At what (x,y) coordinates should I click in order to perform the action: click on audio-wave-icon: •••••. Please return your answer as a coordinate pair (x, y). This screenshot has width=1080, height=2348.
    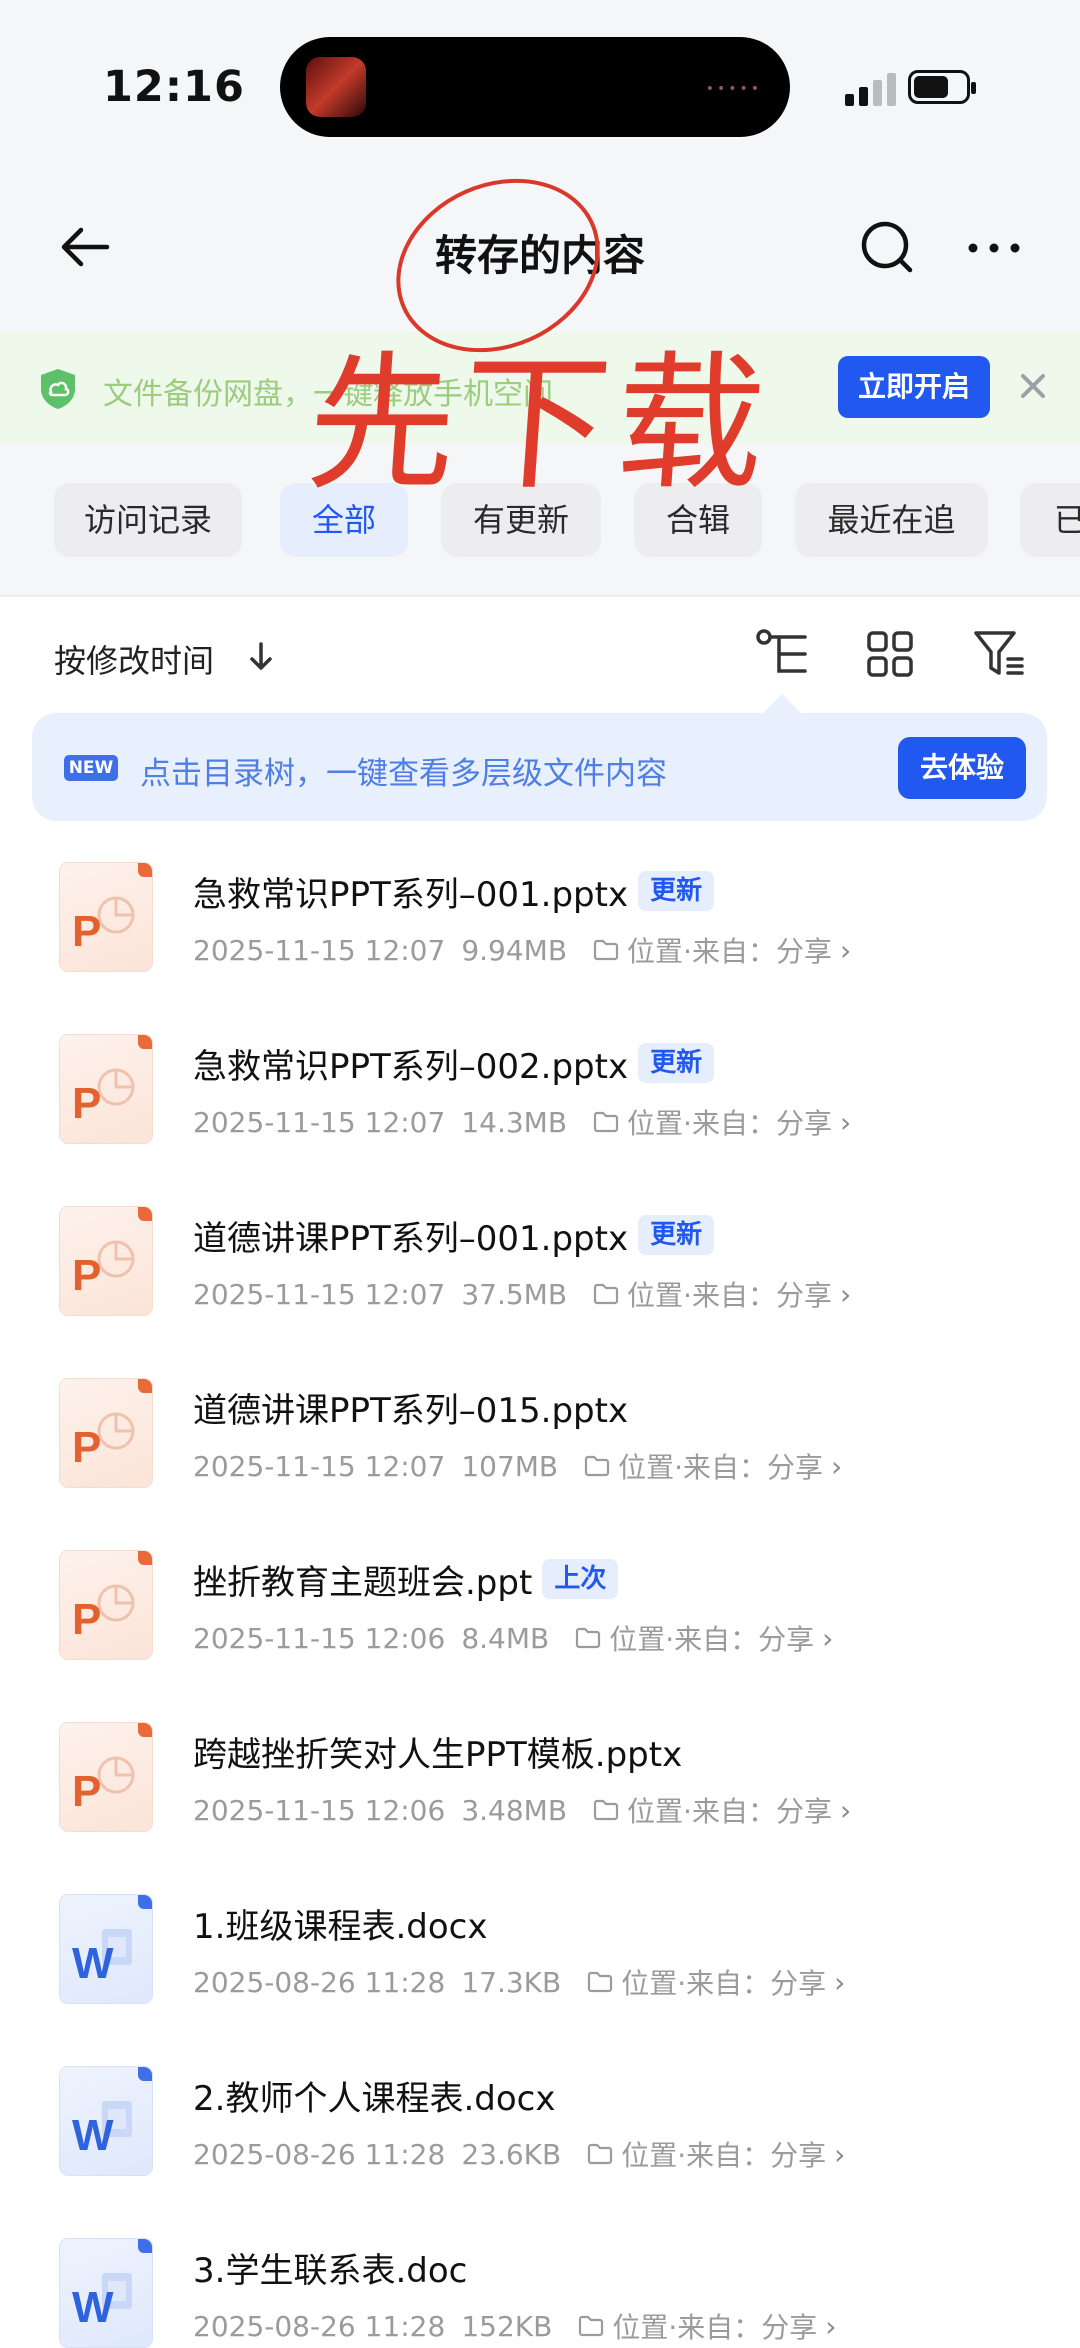
    Looking at the image, I should click on (733, 89).